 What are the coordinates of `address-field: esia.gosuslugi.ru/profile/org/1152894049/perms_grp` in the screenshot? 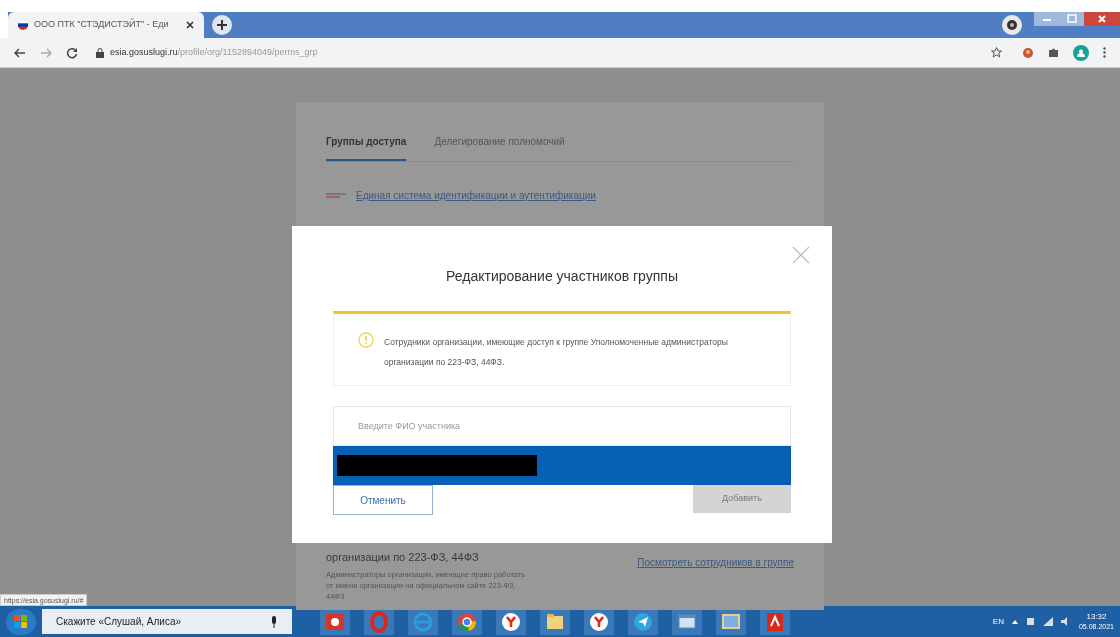 It's located at (214, 52).